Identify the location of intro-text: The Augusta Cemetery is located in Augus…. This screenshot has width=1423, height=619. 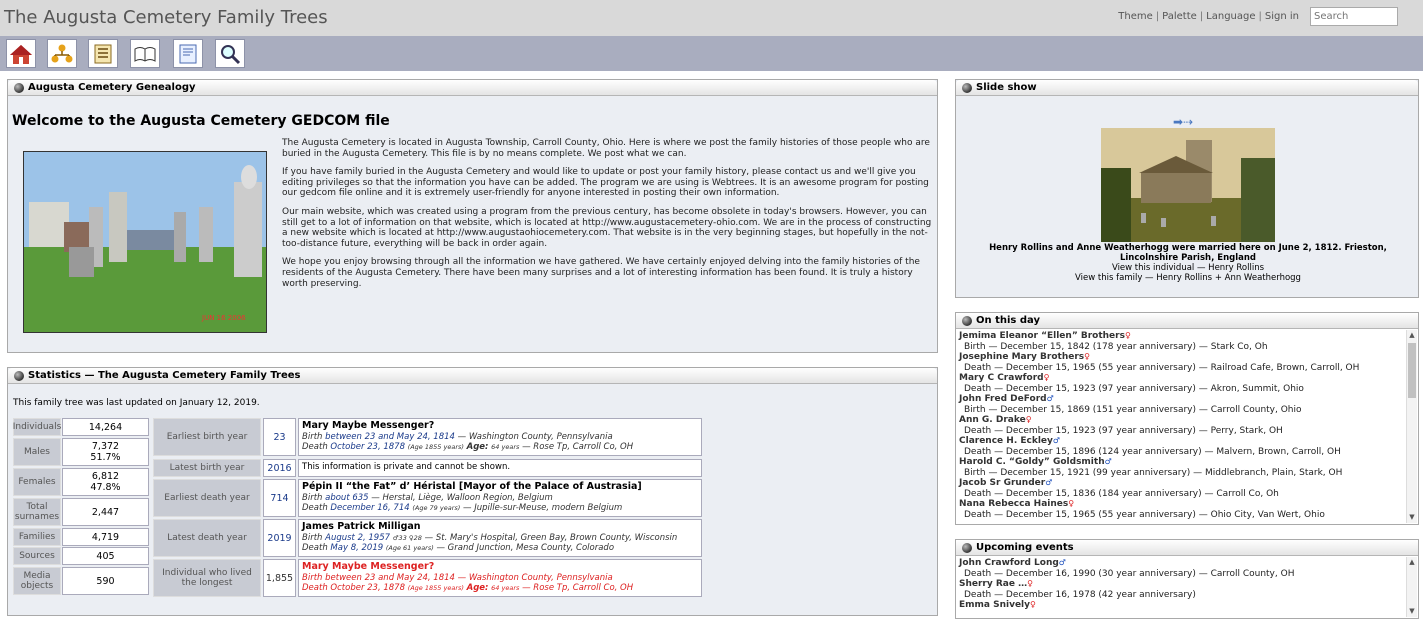
(609, 217).